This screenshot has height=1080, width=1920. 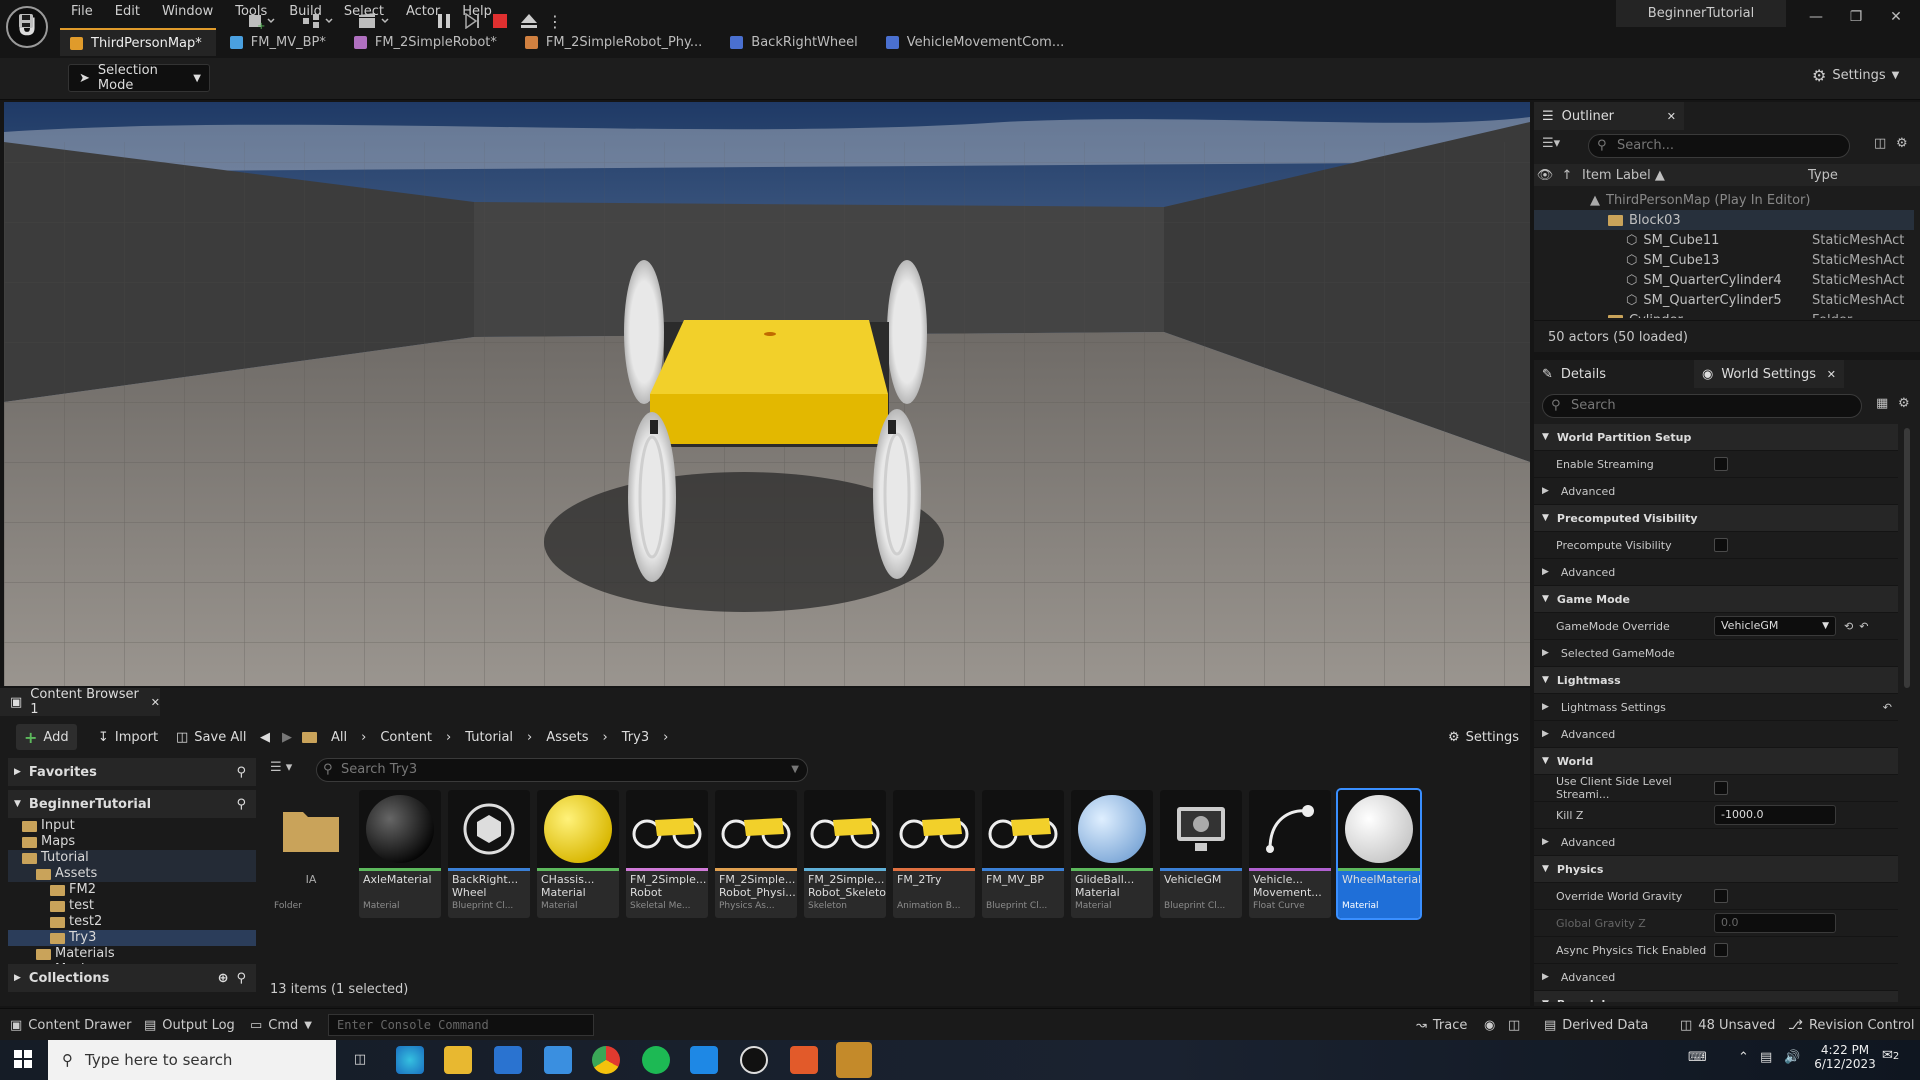 I want to click on folder-tree-item: test, so click(x=132, y=906).